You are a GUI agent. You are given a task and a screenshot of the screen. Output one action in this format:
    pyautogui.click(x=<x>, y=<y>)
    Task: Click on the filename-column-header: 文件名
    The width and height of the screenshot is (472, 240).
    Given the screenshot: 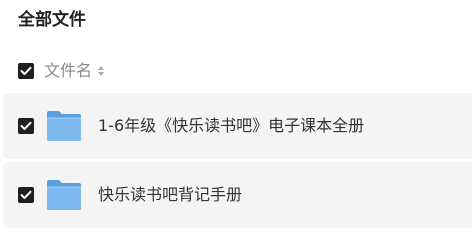 What is the action you would take?
    pyautogui.click(x=68, y=71)
    